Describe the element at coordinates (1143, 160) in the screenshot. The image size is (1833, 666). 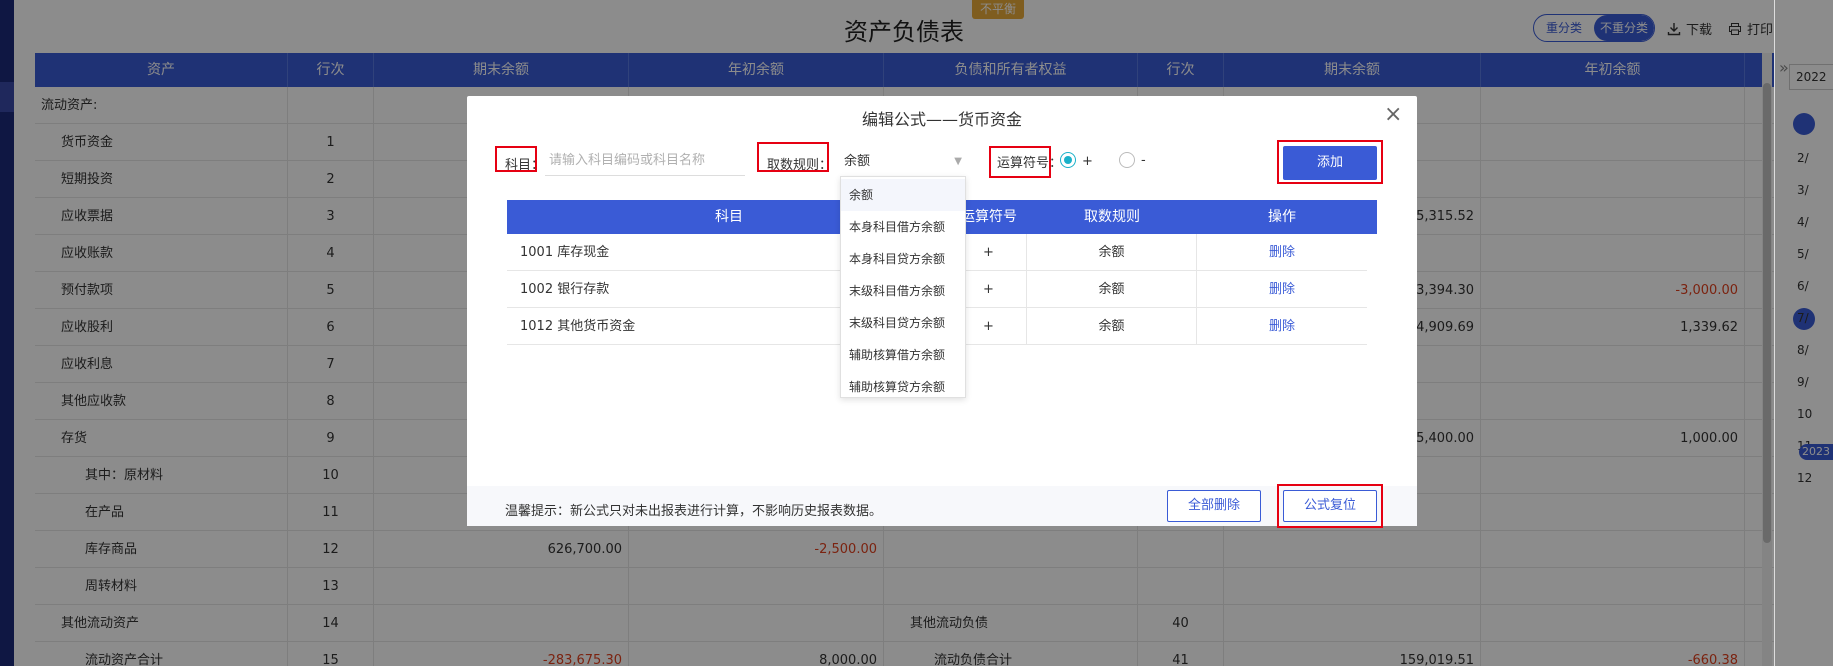
I see `operator-minus-label: -` at that location.